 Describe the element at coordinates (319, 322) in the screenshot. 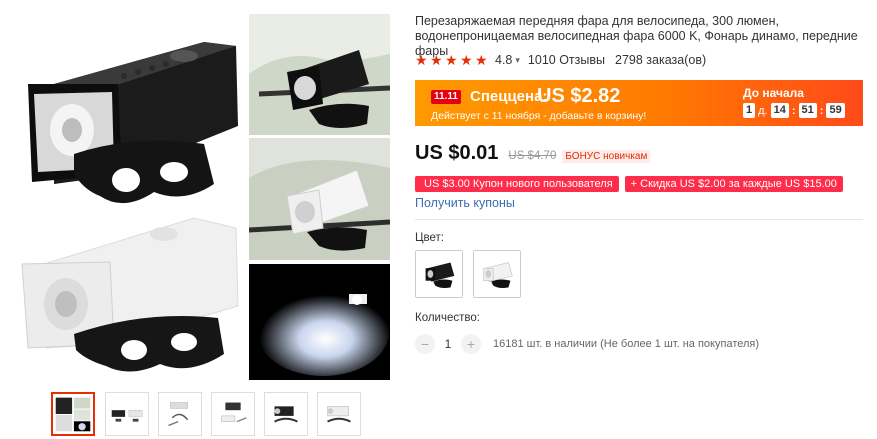

I see `side-image-night-beam` at that location.